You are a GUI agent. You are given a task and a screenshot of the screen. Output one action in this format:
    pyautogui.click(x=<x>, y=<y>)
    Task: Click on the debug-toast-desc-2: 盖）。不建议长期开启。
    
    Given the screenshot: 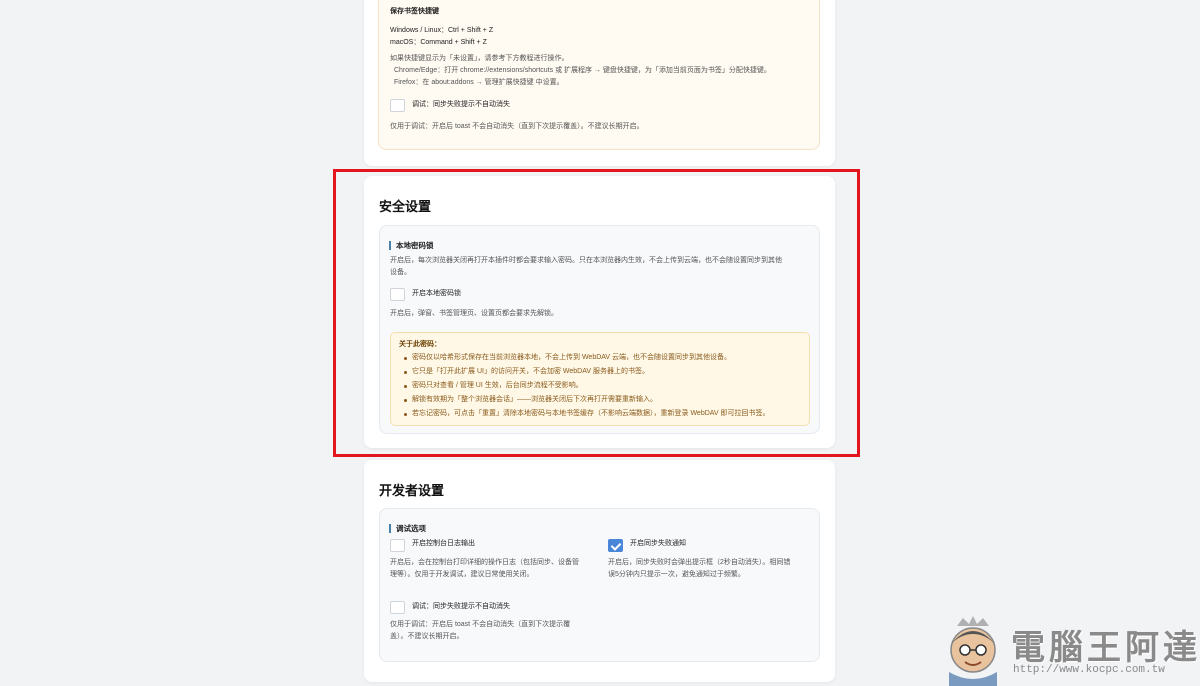 What is the action you would take?
    pyautogui.click(x=427, y=636)
    